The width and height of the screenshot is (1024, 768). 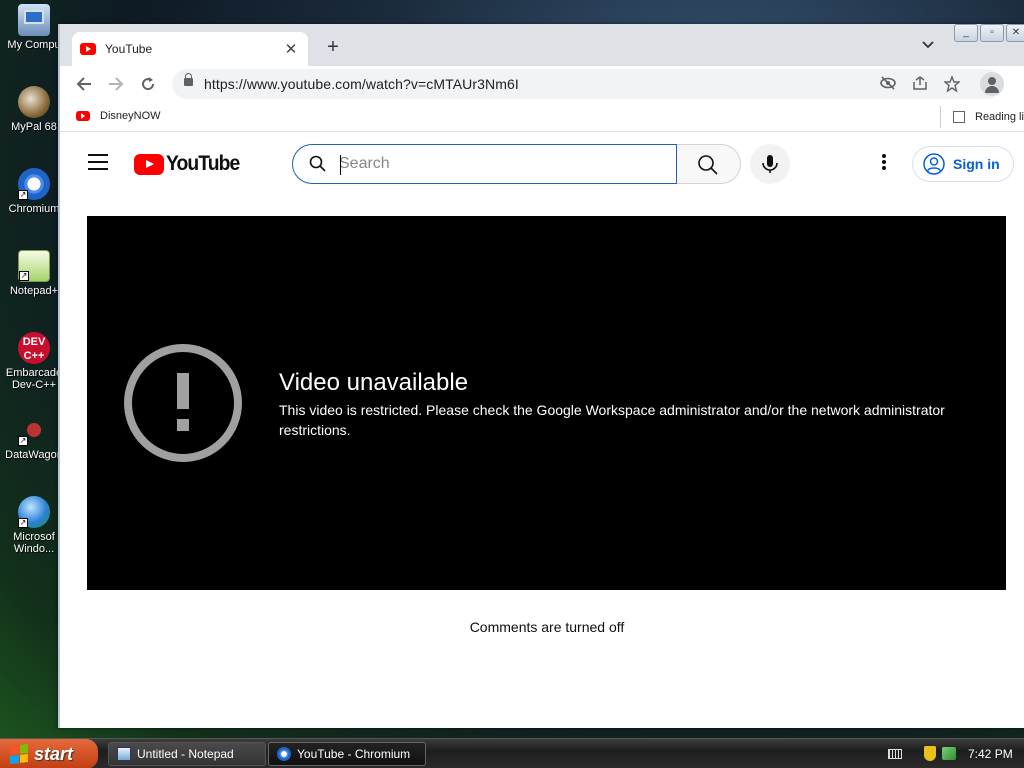 I want to click on arrow-right-icon, so click(x=116, y=84).